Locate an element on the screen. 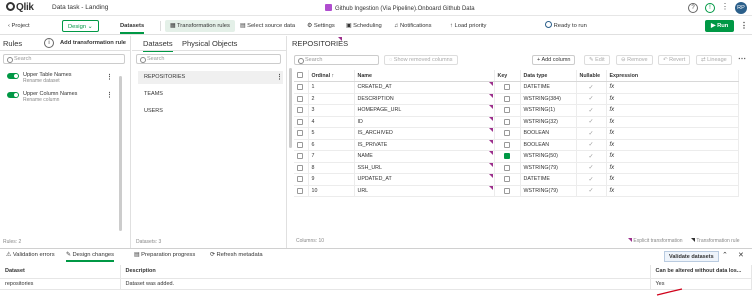 The width and height of the screenshot is (752, 301). close-icon: ✕ is located at coordinates (741, 255).